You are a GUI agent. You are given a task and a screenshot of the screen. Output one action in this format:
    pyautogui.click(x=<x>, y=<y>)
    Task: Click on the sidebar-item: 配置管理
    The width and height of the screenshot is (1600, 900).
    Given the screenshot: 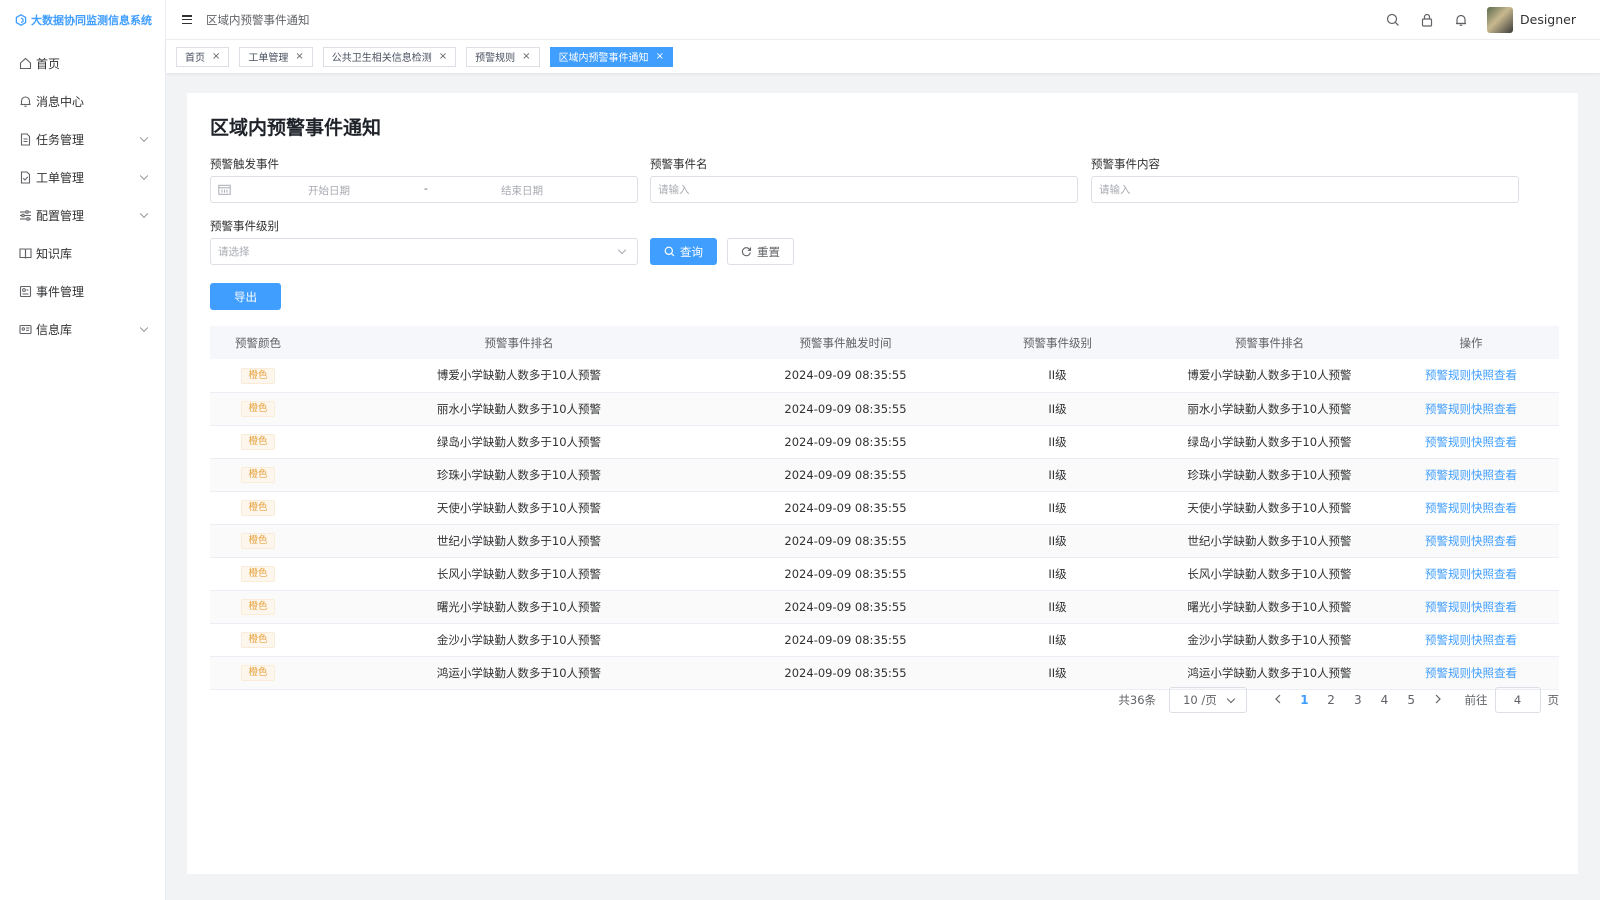 What is the action you would take?
    pyautogui.click(x=82, y=215)
    